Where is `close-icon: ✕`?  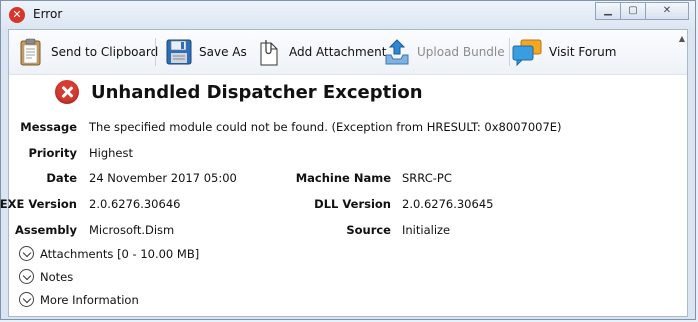 close-icon: ✕ is located at coordinates (667, 10).